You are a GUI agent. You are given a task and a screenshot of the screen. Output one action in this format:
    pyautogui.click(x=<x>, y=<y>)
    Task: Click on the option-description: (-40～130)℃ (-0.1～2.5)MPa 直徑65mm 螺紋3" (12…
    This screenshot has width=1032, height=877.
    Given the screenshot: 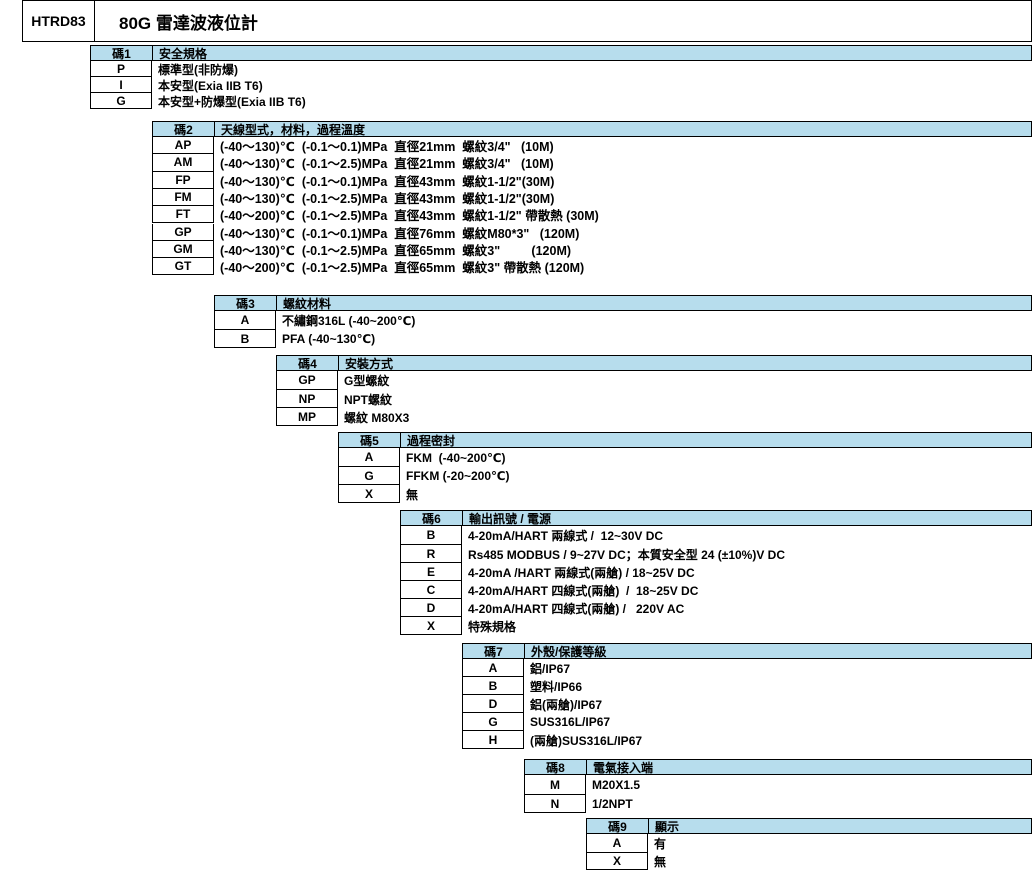 What is the action you would take?
    pyautogui.click(x=396, y=250)
    